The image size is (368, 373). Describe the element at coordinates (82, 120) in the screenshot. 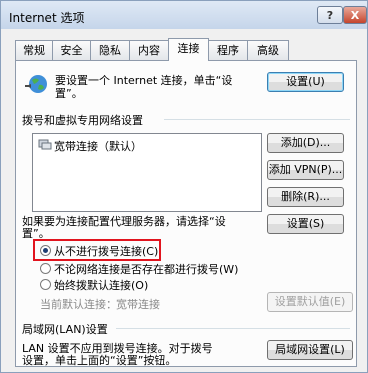

I see `dialup-group-label: 拨号和虚拟专用网络设置` at that location.